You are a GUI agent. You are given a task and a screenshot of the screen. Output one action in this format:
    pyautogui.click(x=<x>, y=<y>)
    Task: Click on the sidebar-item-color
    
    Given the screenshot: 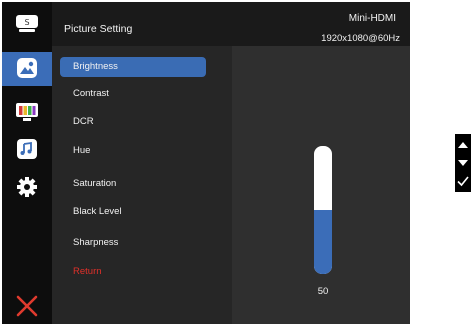 What is the action you would take?
    pyautogui.click(x=27, y=116)
    